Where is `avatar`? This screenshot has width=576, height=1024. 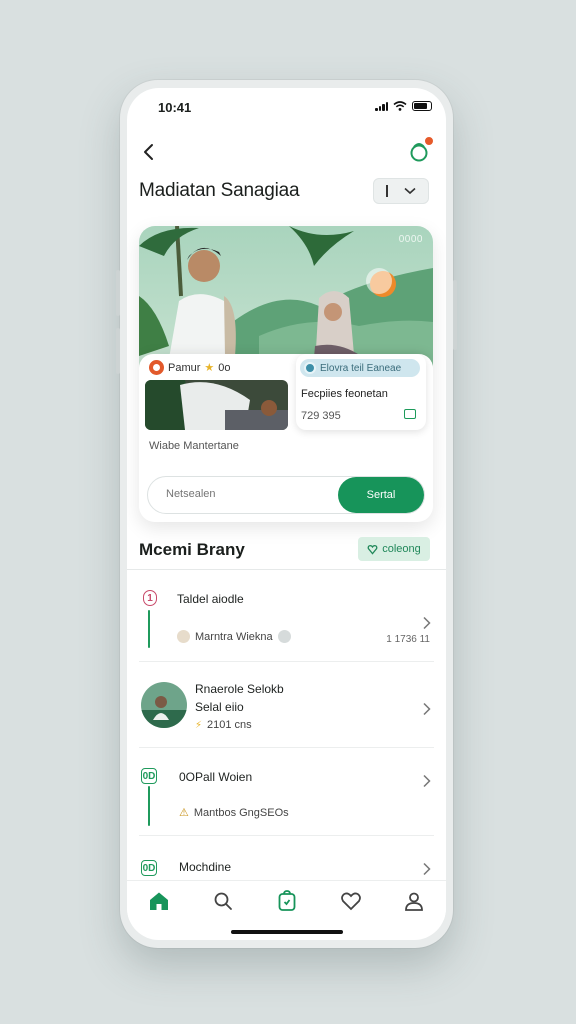 avatar is located at coordinates (164, 705).